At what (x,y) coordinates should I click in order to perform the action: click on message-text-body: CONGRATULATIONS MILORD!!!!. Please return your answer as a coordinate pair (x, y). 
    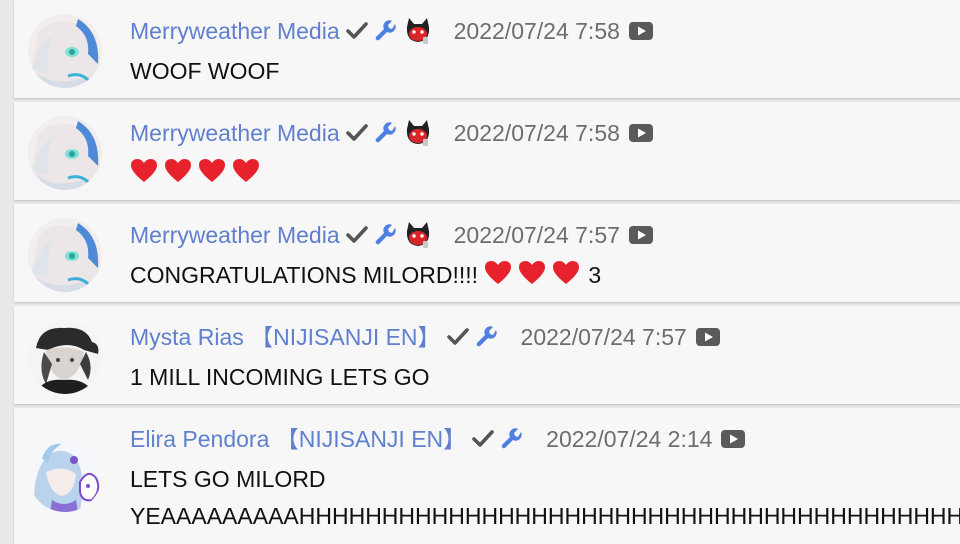
    Looking at the image, I should click on (304, 275).